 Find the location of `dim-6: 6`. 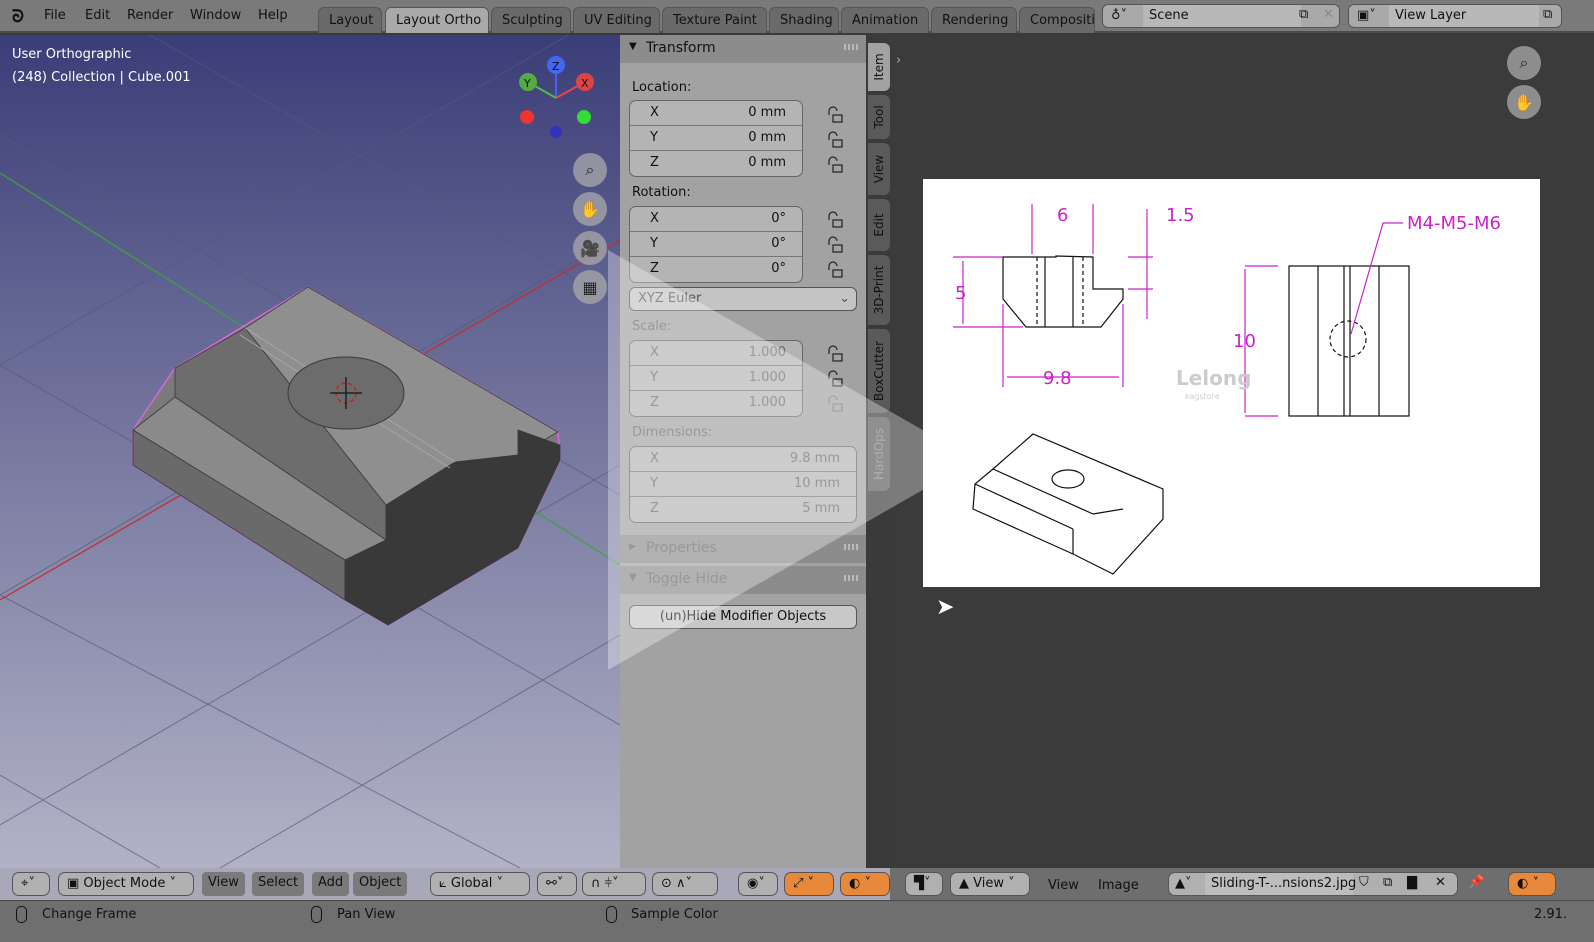

dim-6: 6 is located at coordinates (1062, 215).